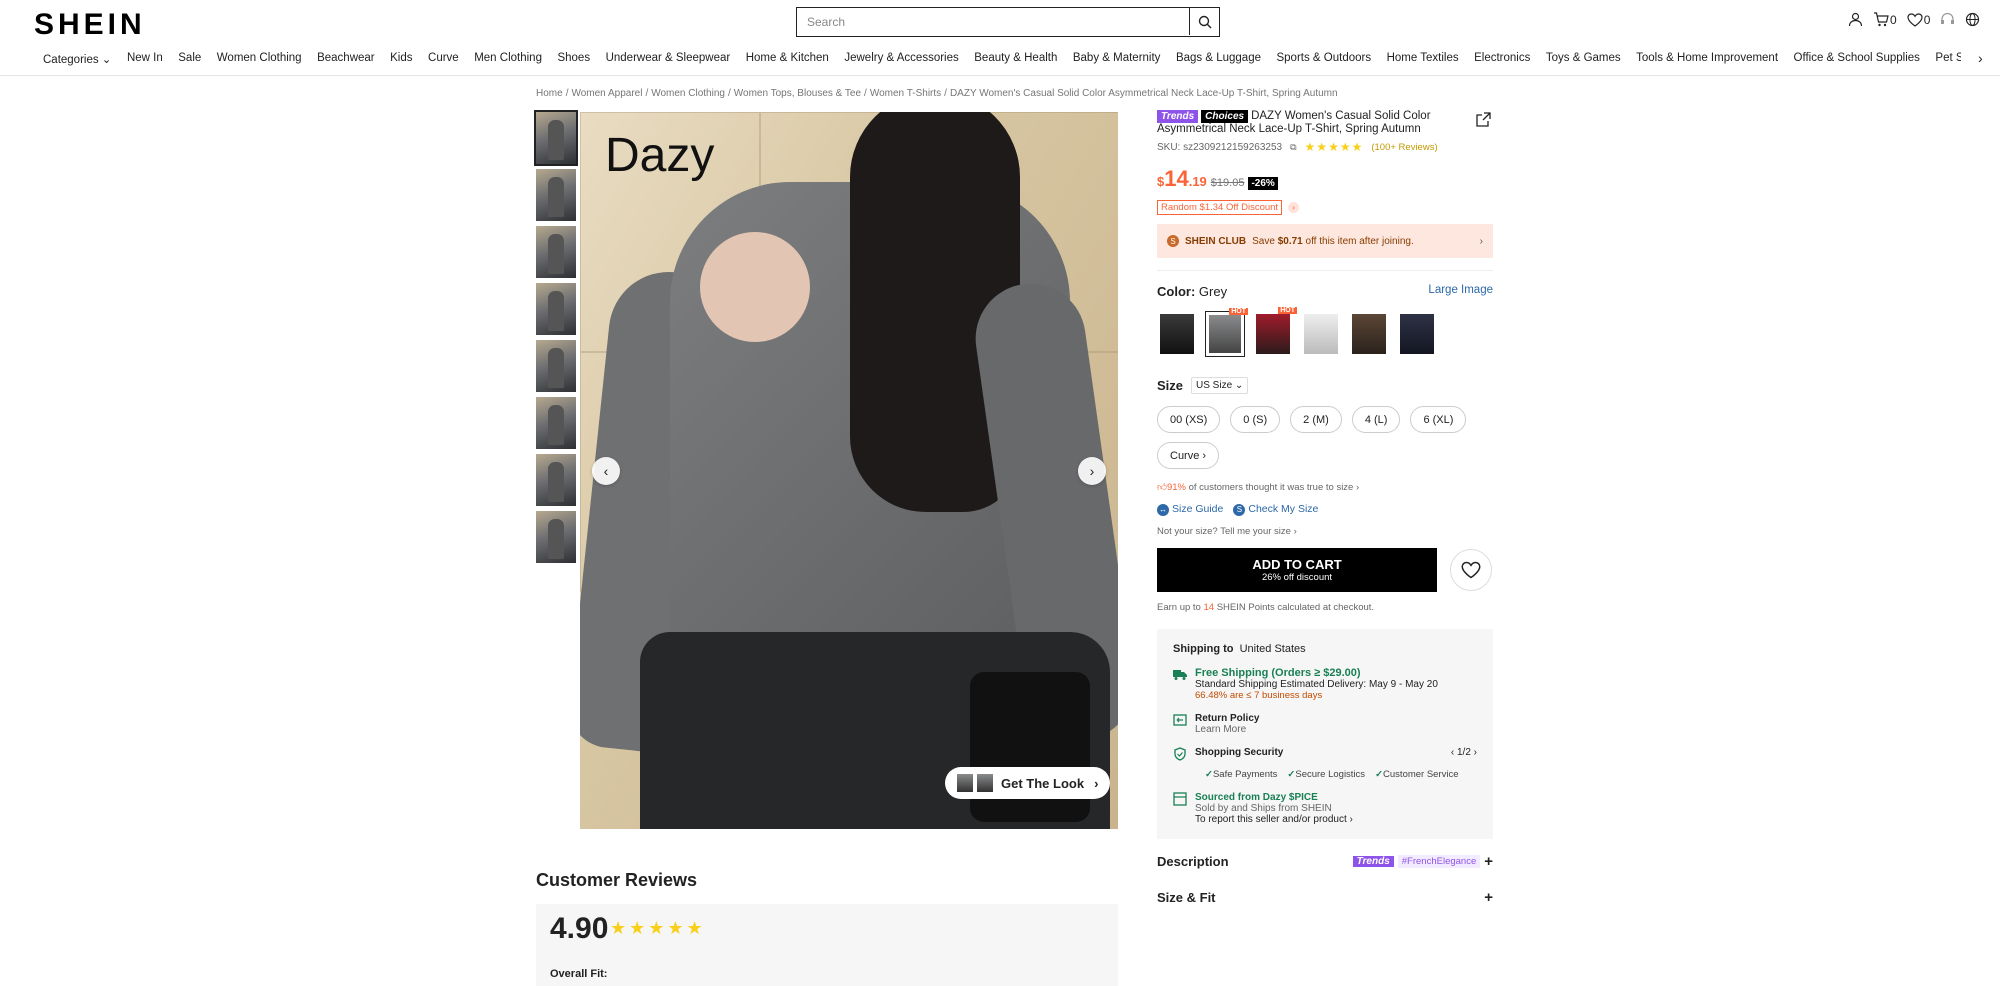 The image size is (2000, 986). What do you see at coordinates (1439, 861) in the screenshot?
I see `hashtag: #FrenchElegance` at bounding box center [1439, 861].